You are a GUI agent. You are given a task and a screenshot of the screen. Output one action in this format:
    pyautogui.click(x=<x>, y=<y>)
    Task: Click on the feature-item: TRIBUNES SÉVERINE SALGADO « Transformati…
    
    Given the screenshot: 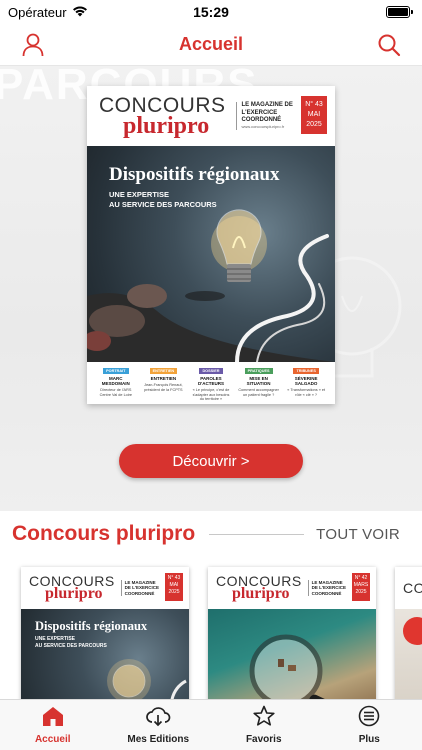 What is the action you would take?
    pyautogui.click(x=306, y=382)
    